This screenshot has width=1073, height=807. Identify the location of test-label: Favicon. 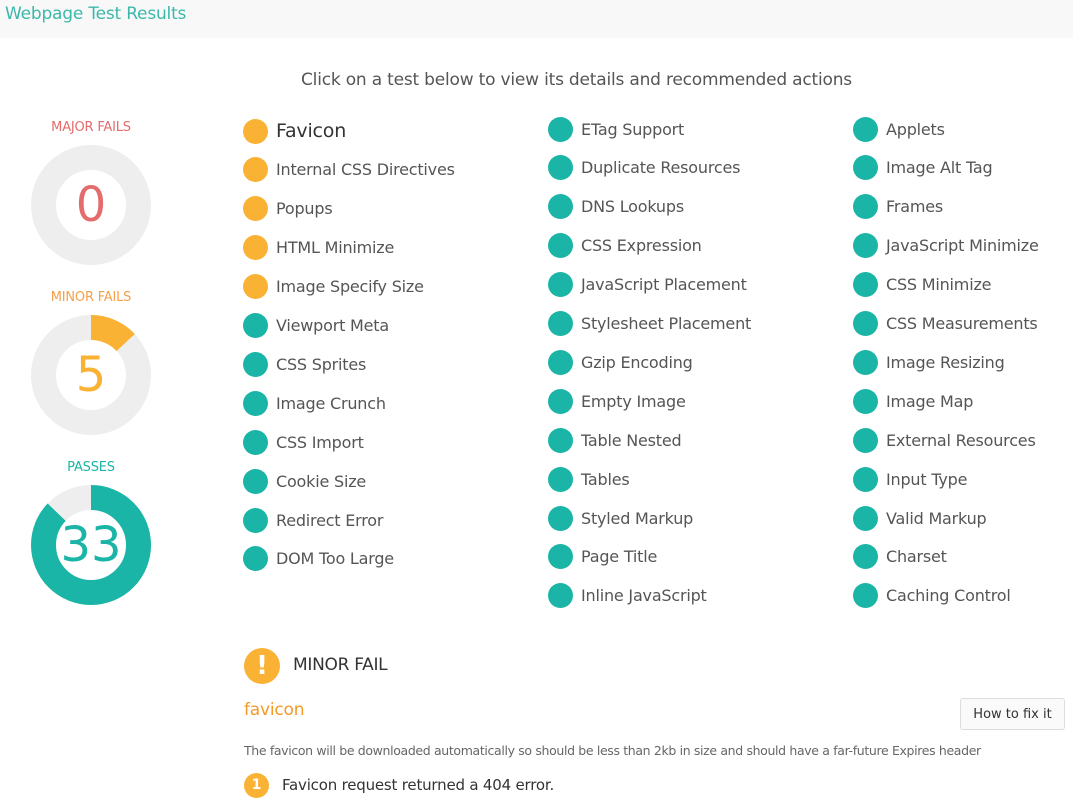
(311, 131).